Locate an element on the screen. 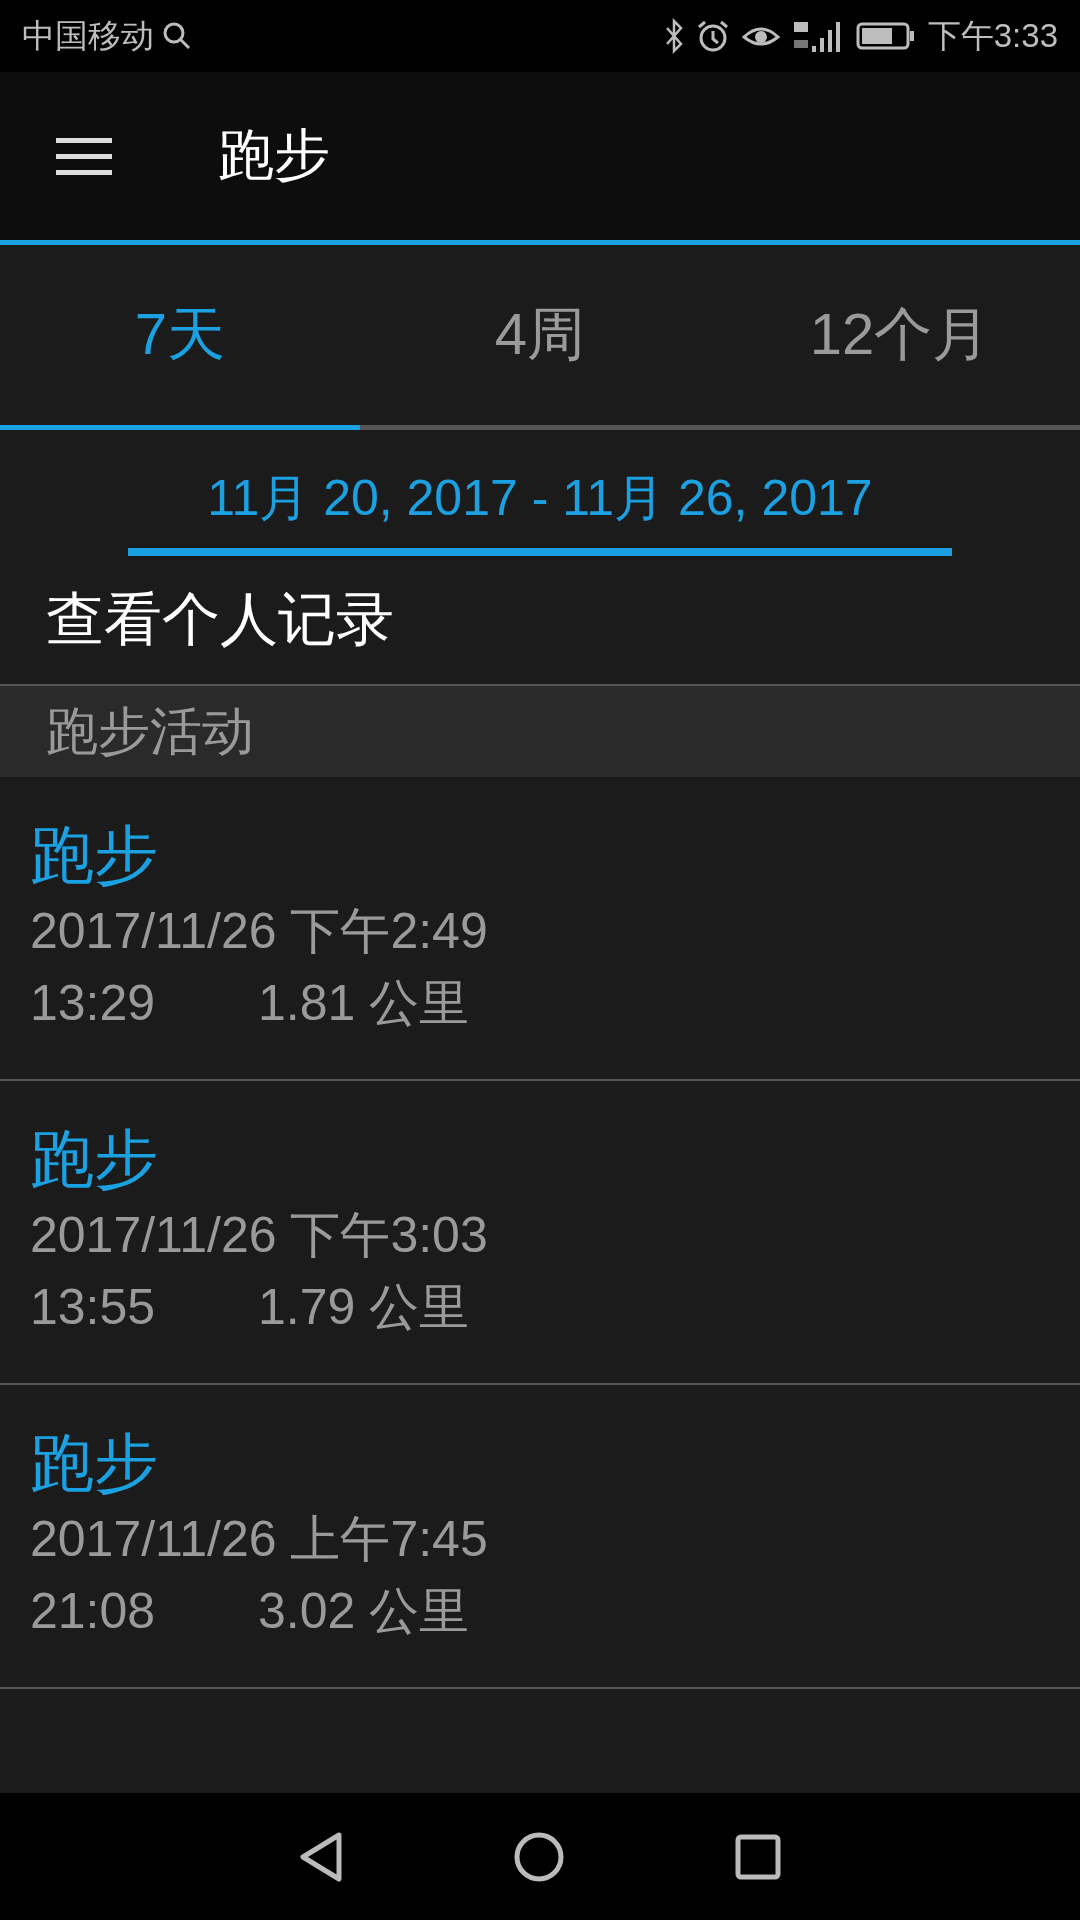  back-icon is located at coordinates (321, 1856).